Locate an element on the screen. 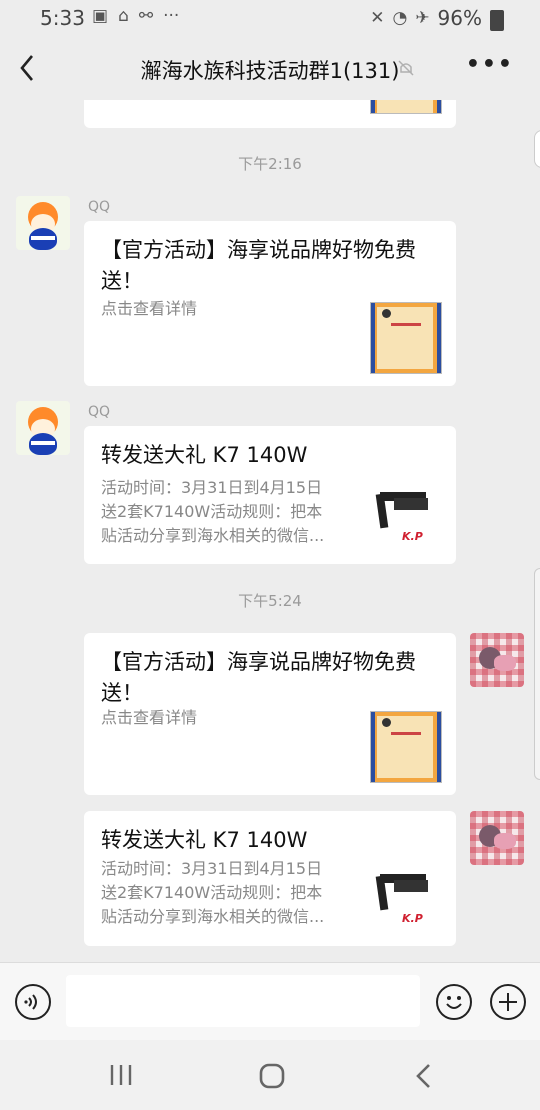 Image resolution: width=540 pixels, height=1110 pixels. scroll-handle is located at coordinates (537, 674).